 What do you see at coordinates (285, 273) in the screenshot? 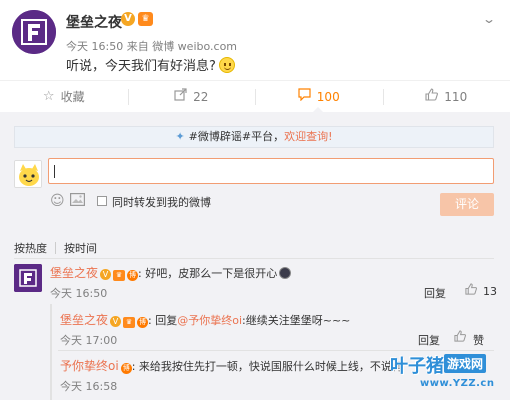
I see `sticker-icon` at bounding box center [285, 273].